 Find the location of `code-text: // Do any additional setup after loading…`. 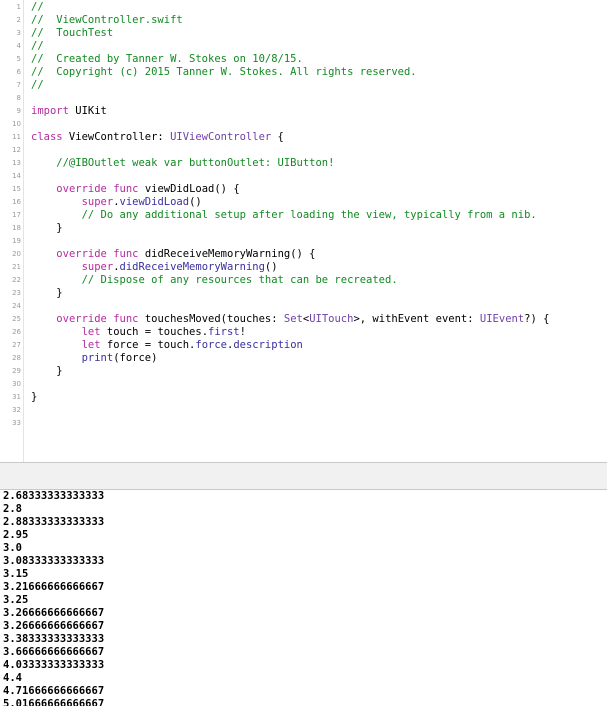

code-text: // Do any additional setup after loading… is located at coordinates (284, 215).